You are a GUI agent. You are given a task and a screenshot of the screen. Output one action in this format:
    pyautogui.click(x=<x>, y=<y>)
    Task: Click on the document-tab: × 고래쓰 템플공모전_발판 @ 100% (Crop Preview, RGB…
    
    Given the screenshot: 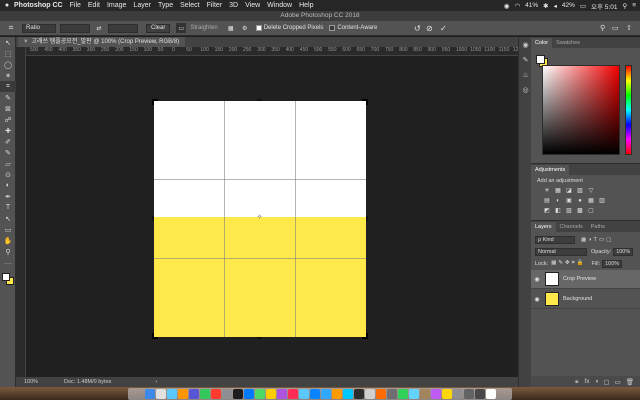 What is the action you would take?
    pyautogui.click(x=102, y=42)
    